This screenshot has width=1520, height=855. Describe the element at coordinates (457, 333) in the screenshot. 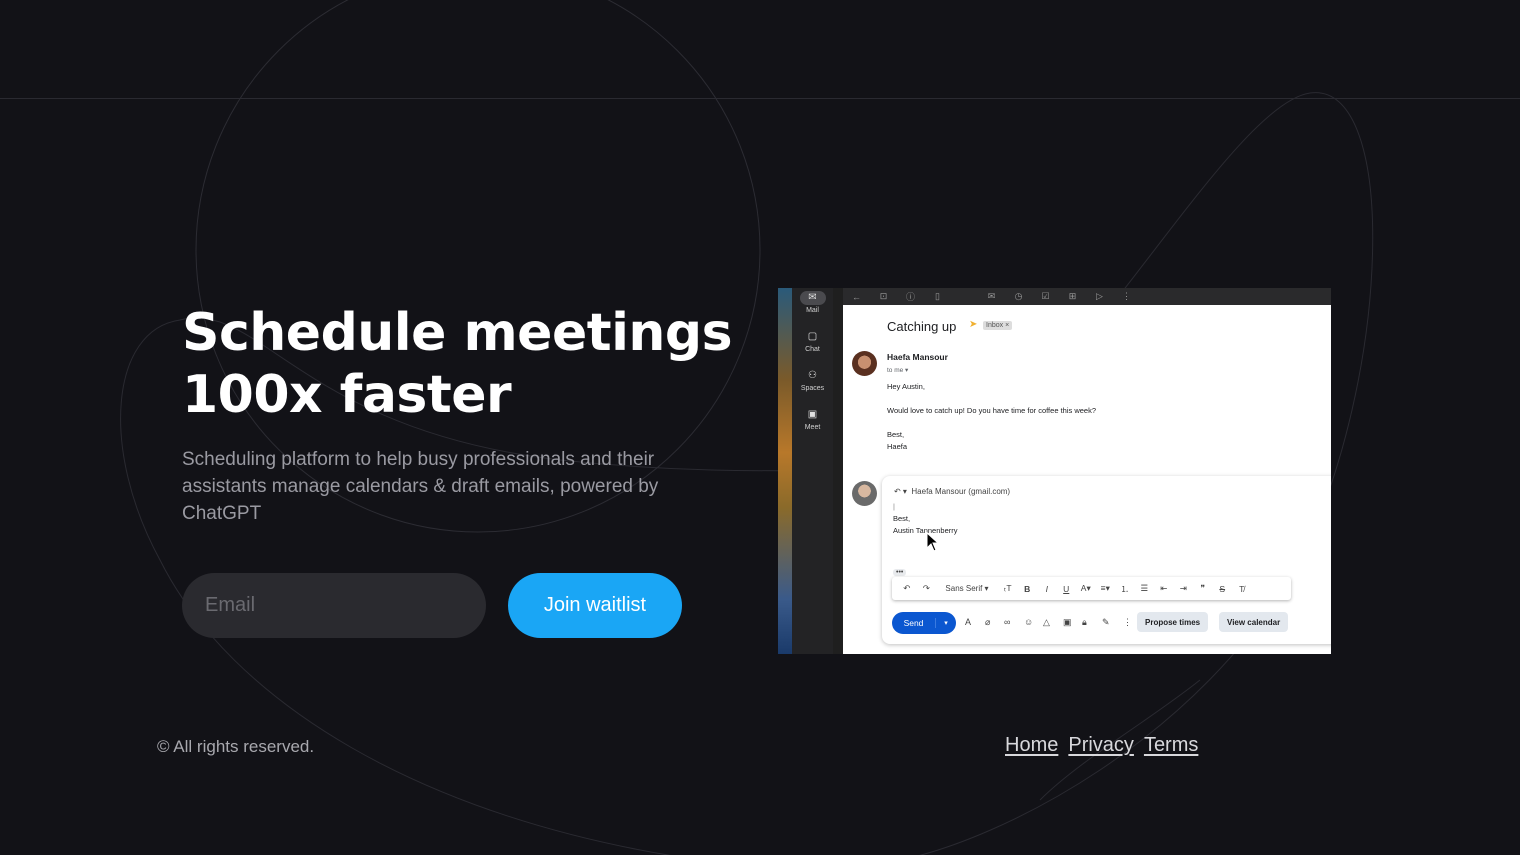

I see `hero-title-line1: Schedule meetings` at that location.